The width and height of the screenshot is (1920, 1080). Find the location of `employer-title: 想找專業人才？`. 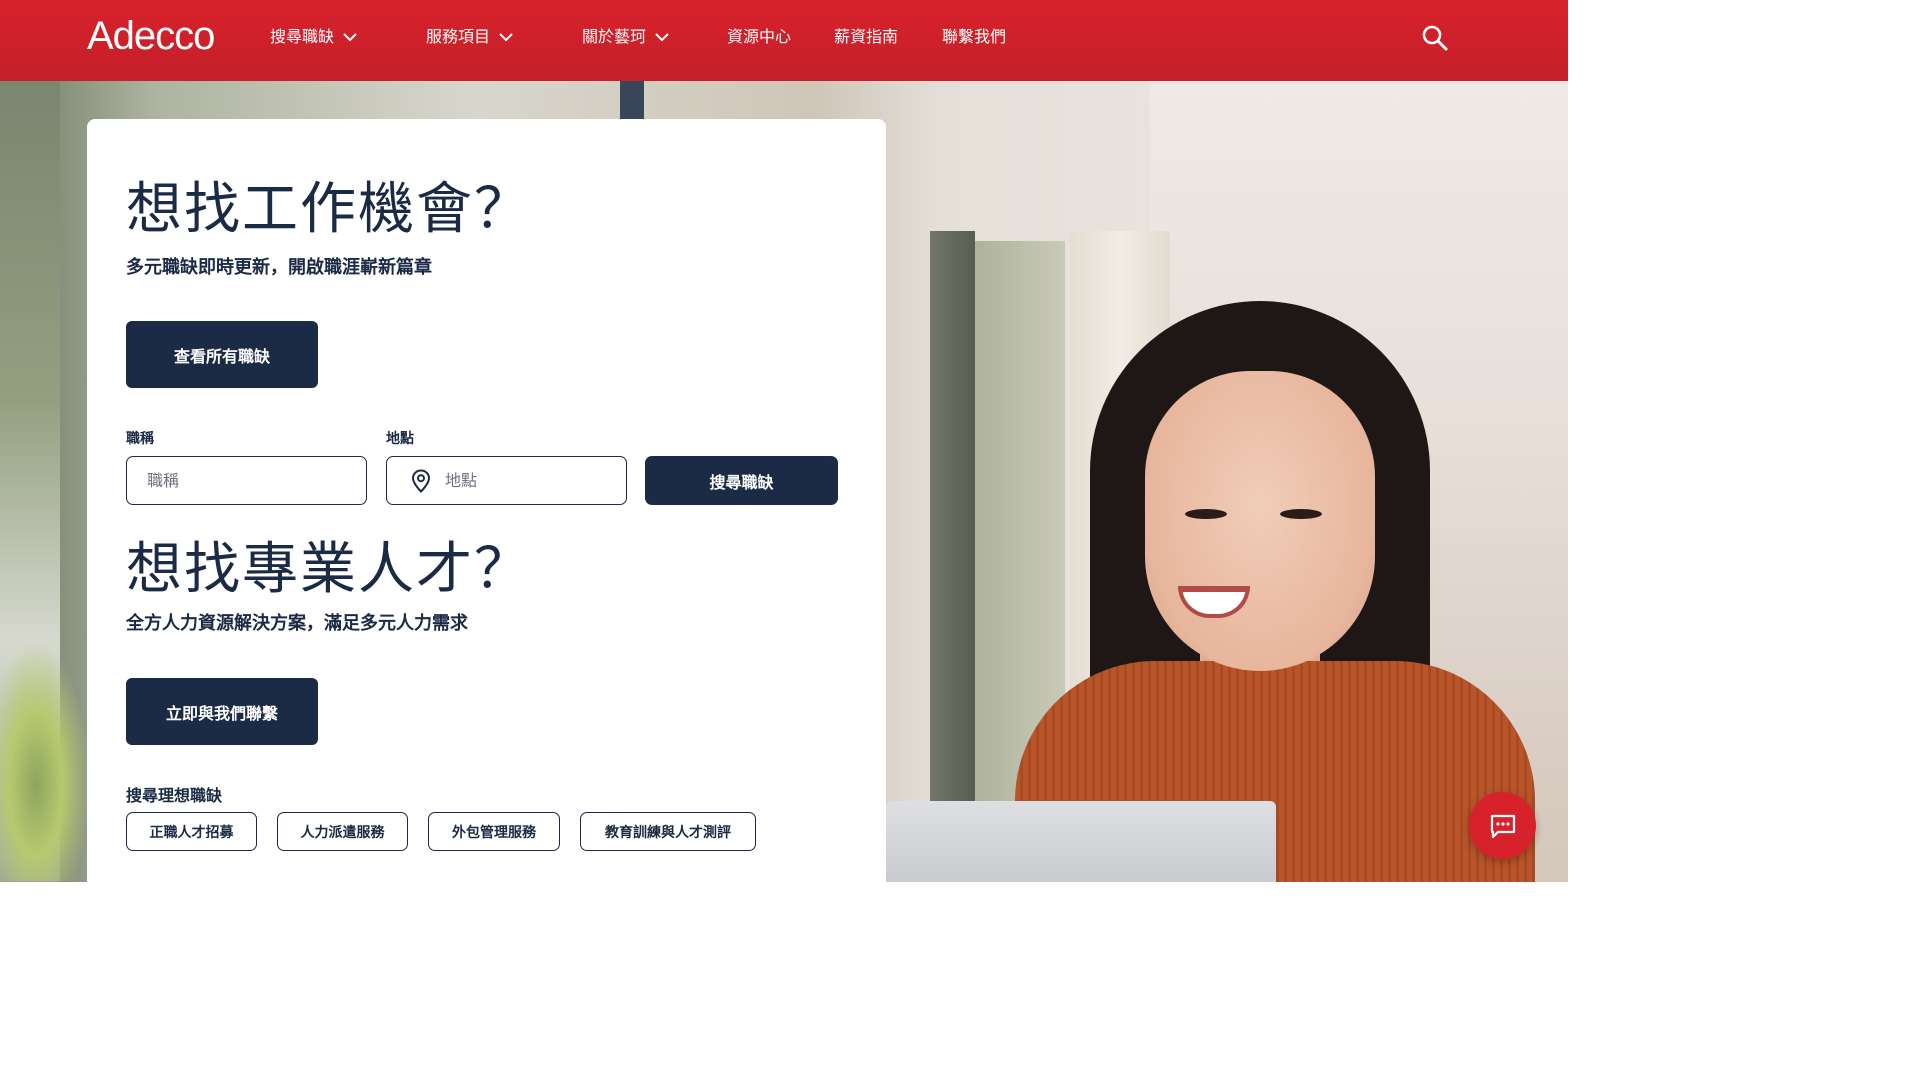

employer-title: 想找專業人才？ is located at coordinates (329, 569).